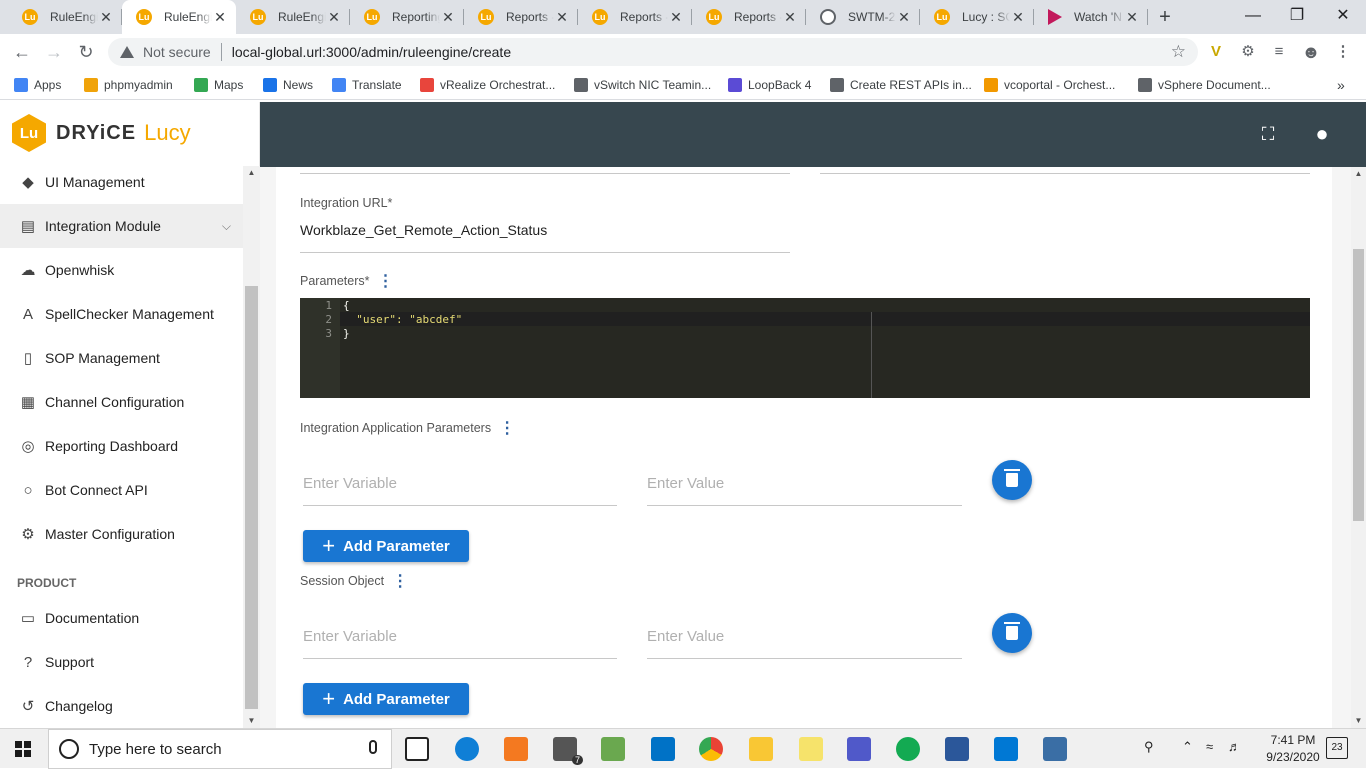 The height and width of the screenshot is (769, 1366). What do you see at coordinates (1358, 385) in the screenshot?
I see `page-scroll-thumb` at bounding box center [1358, 385].